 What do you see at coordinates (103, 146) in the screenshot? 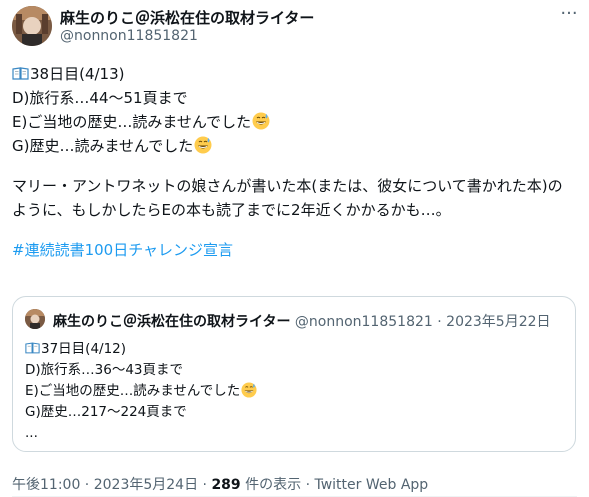
I see `tweet-line-4-text: G)歴史…読みませんでした` at bounding box center [103, 146].